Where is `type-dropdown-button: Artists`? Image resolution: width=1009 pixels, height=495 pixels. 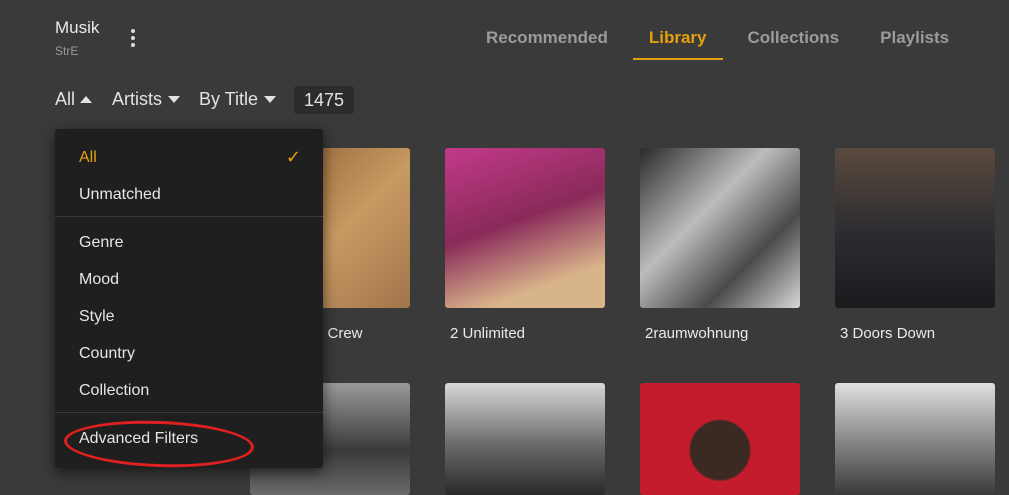
type-dropdown-button: Artists is located at coordinates (146, 99).